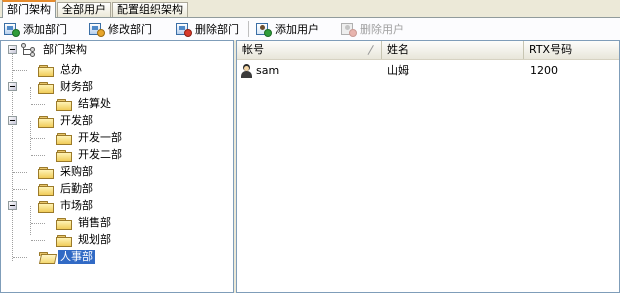 This screenshot has width=620, height=293. What do you see at coordinates (371, 50) in the screenshot?
I see `sort-indicator-icon` at bounding box center [371, 50].